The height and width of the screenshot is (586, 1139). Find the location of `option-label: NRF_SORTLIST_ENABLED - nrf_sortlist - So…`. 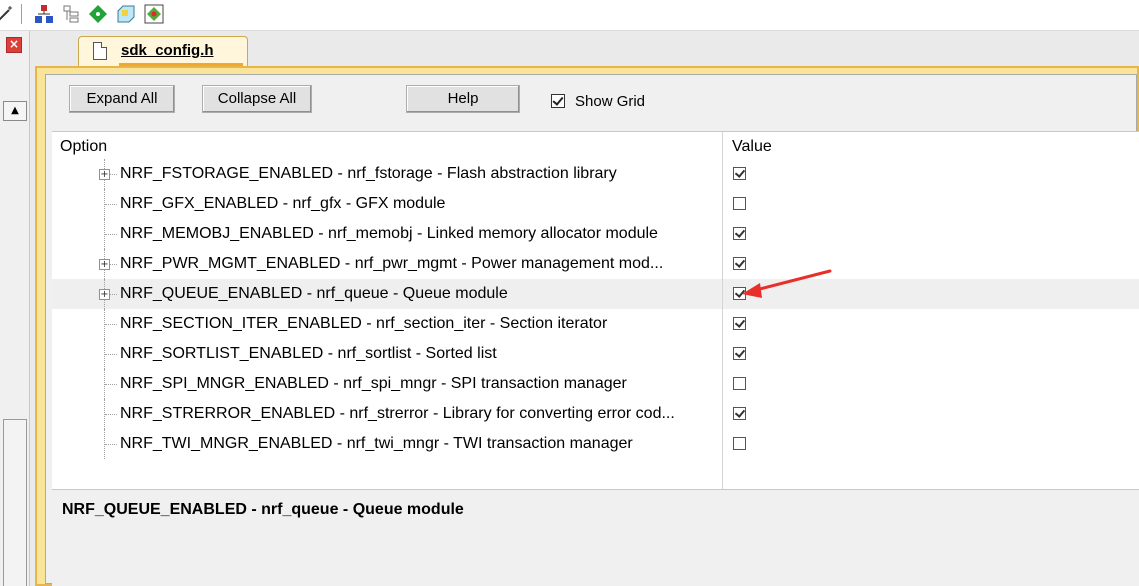

option-label: NRF_SORTLIST_ENABLED - nrf_sortlist - So… is located at coordinates (308, 353).